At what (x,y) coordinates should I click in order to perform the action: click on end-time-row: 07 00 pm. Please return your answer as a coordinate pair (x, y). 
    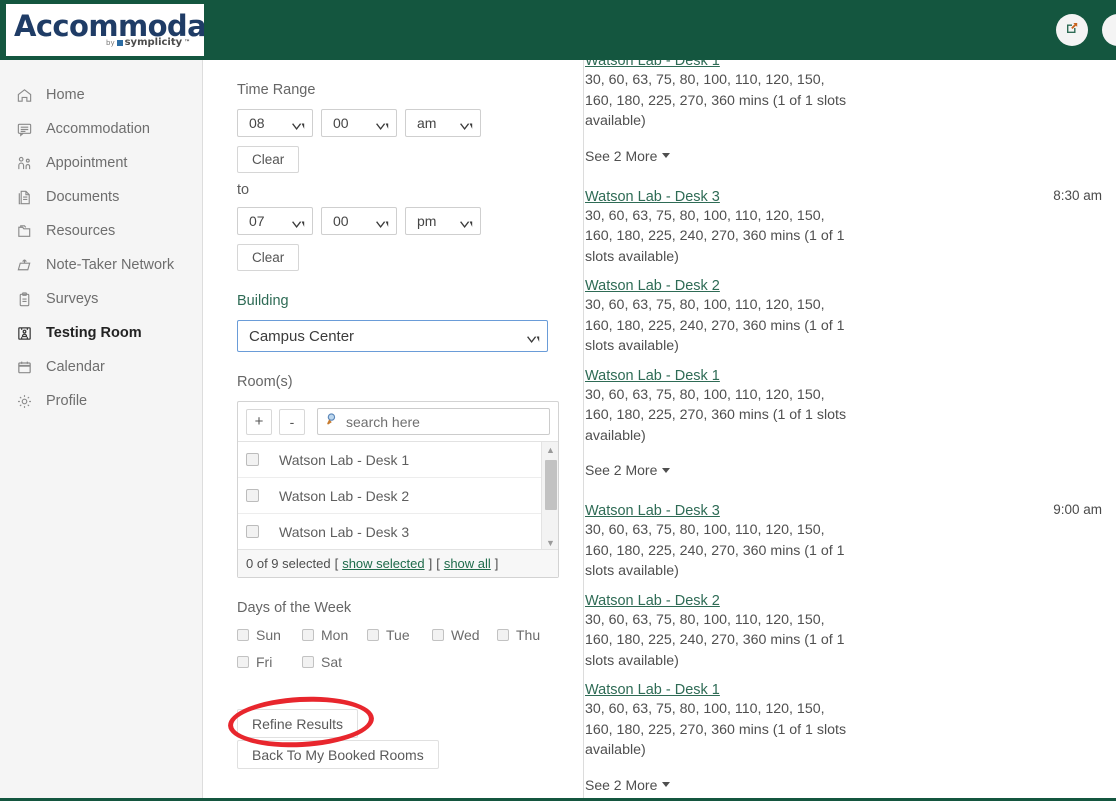
    Looking at the image, I should click on (410, 221).